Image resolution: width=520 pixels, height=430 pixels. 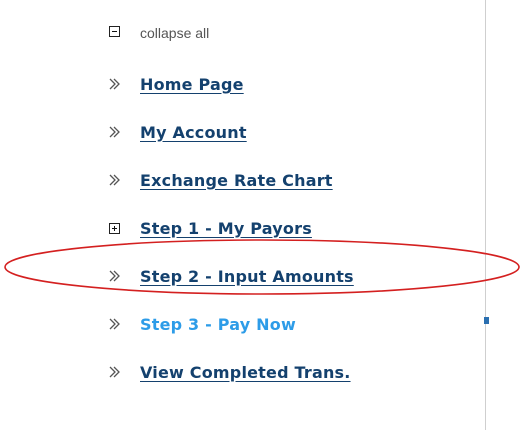 What do you see at coordinates (124, 228) in the screenshot?
I see `plus-box-icon` at bounding box center [124, 228].